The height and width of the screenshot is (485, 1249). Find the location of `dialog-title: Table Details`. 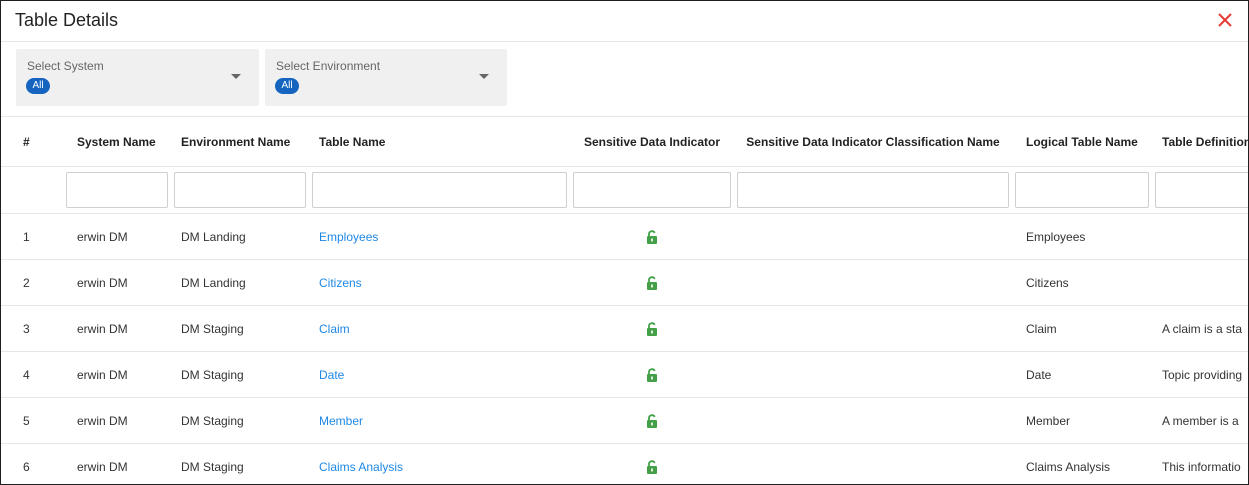

dialog-title: Table Details is located at coordinates (67, 20).